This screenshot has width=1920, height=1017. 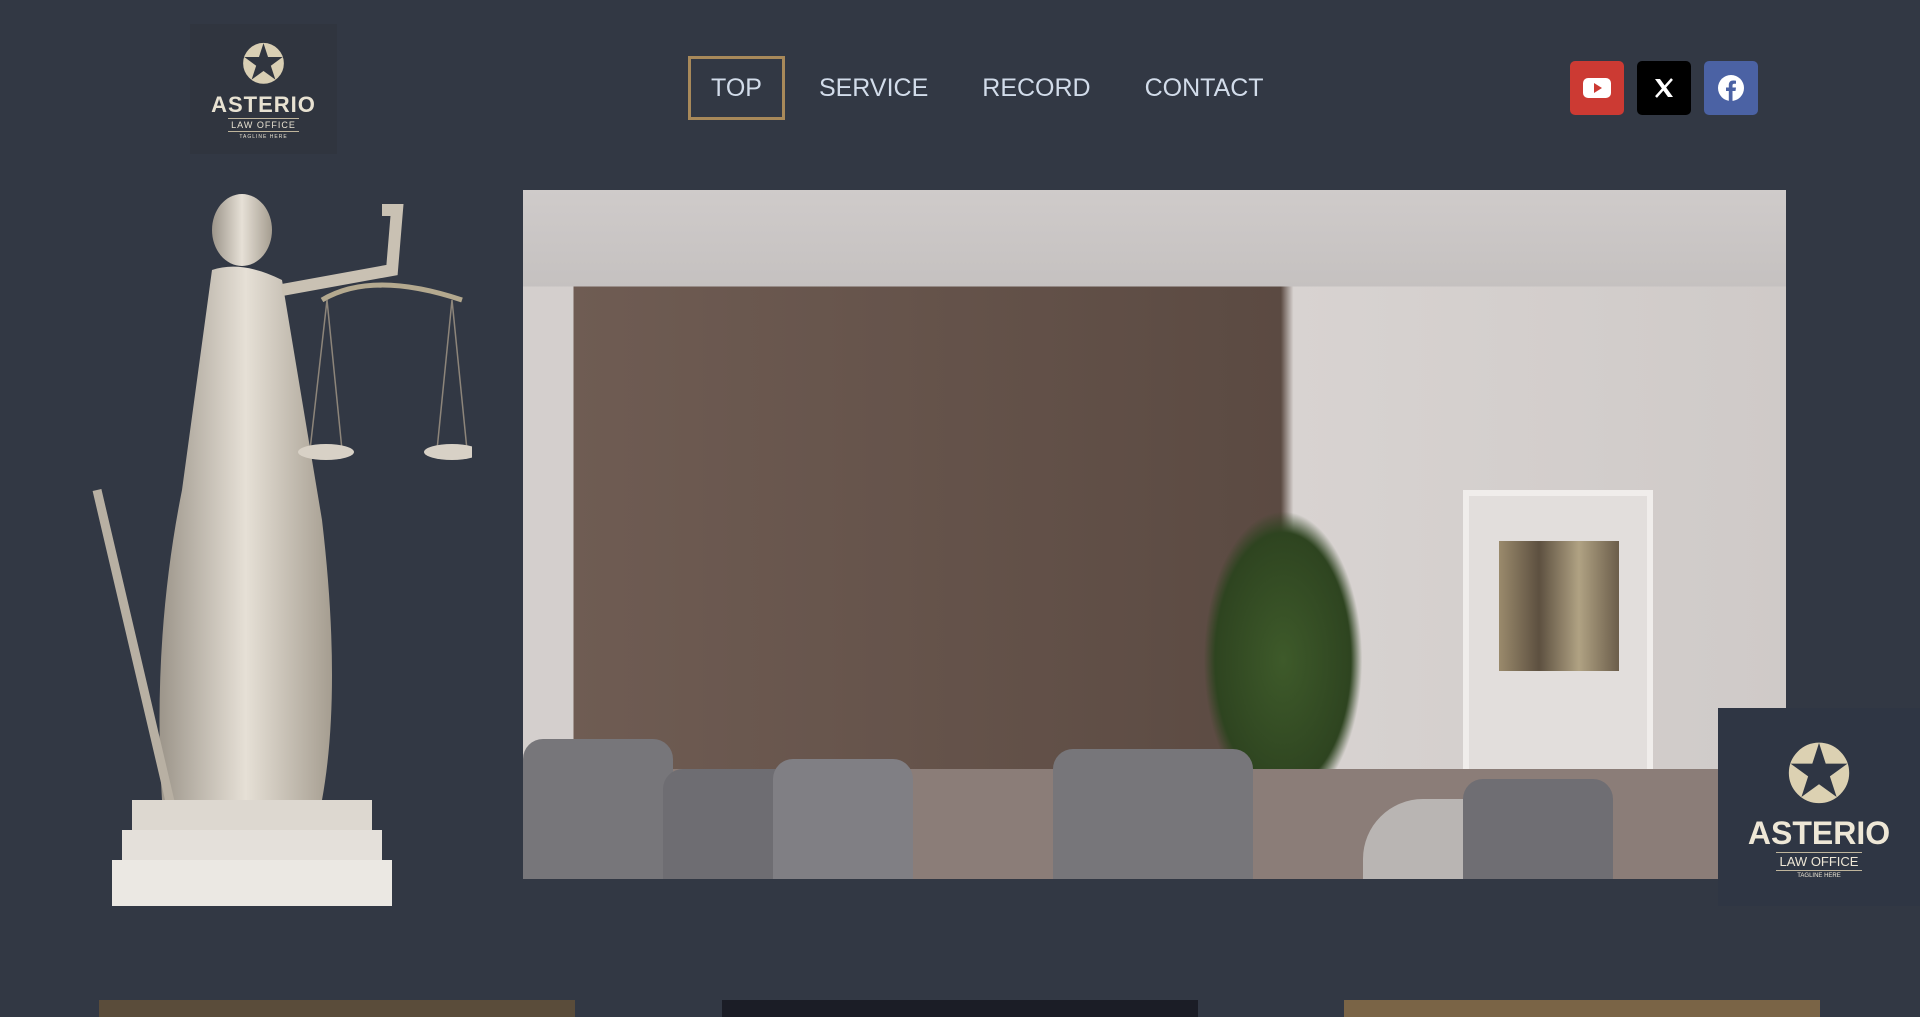 What do you see at coordinates (282, 550) in the screenshot?
I see `lady-justice-statue-image` at bounding box center [282, 550].